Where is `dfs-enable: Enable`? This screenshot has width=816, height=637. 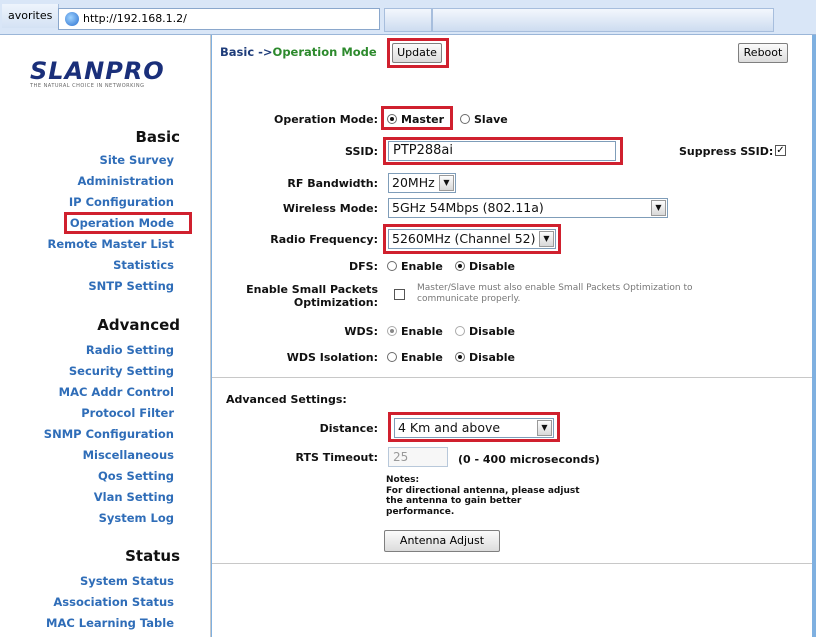
dfs-enable: Enable is located at coordinates (415, 266).